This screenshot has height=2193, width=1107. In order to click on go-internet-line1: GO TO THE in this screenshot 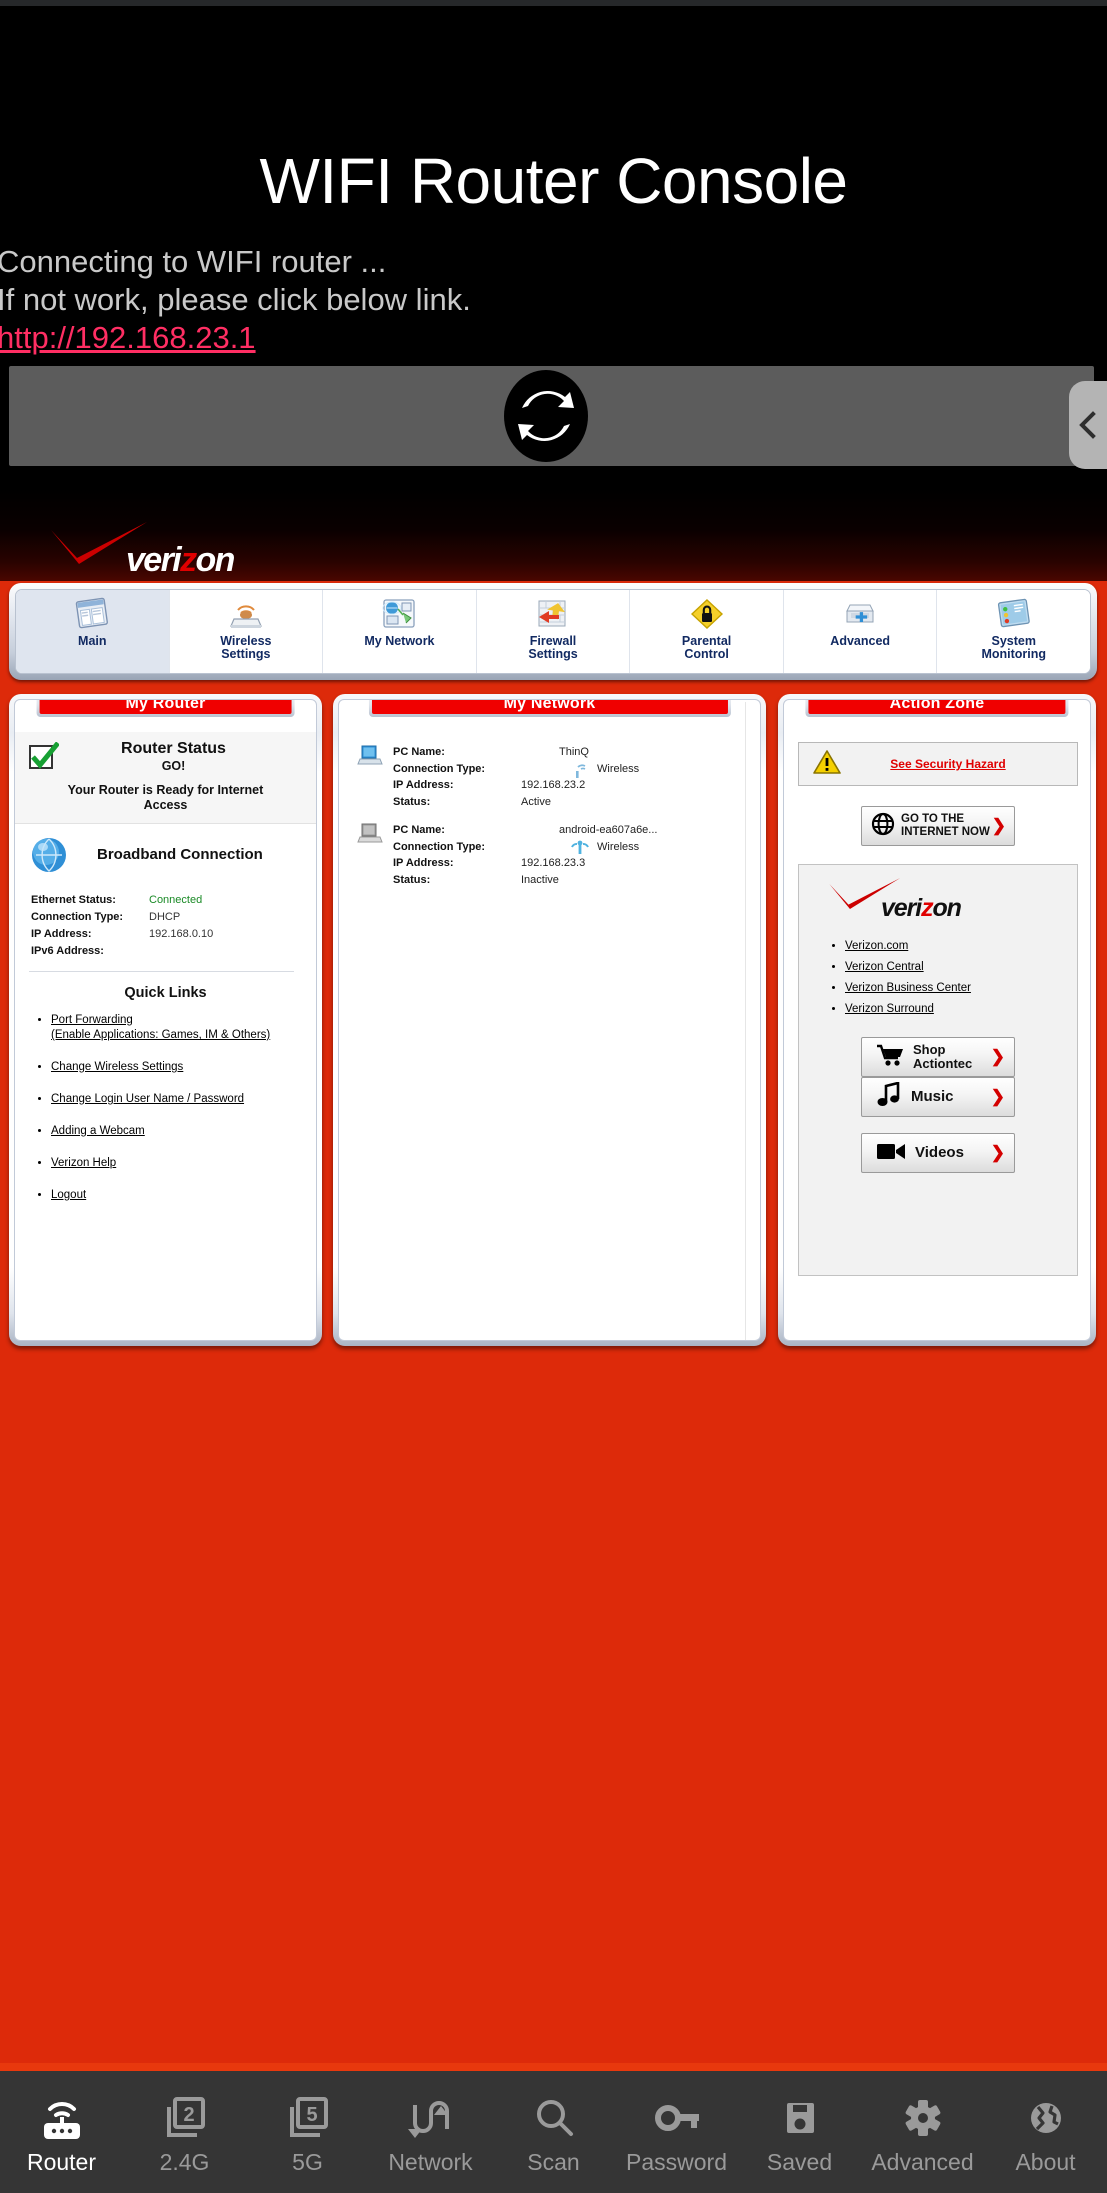, I will do `click(933, 819)`.